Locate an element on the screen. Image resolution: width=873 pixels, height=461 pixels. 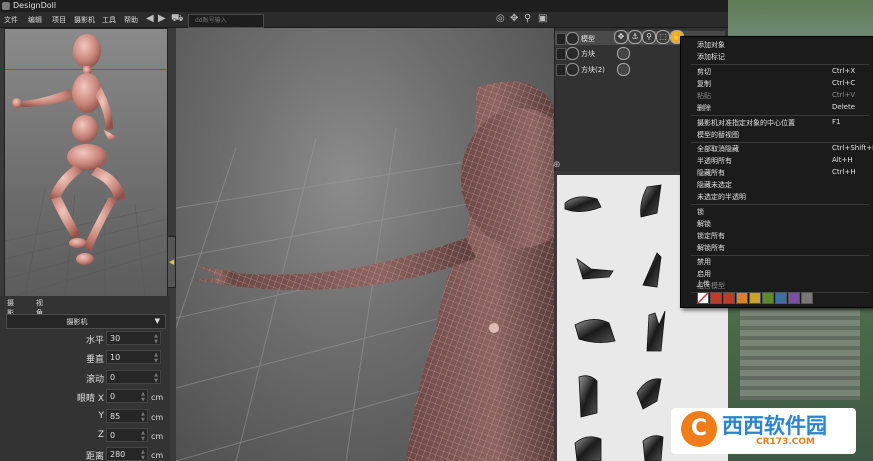
watermark-logo-icon: C is located at coordinates (699, 429).